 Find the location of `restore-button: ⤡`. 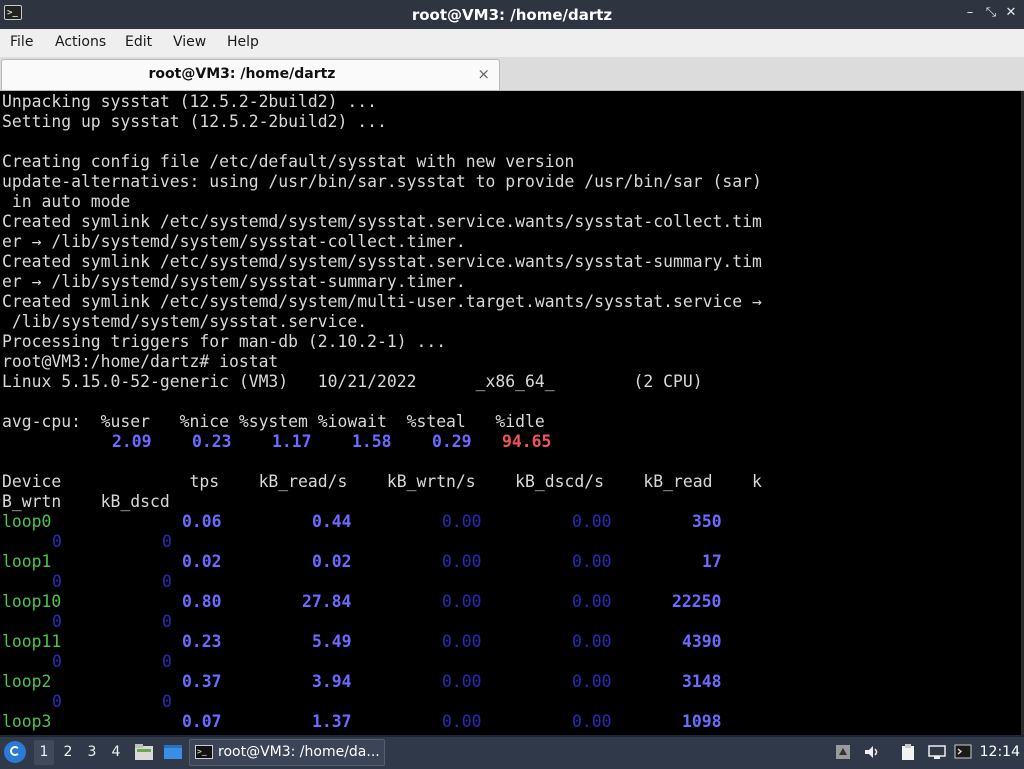

restore-button: ⤡ is located at coordinates (991, 13).